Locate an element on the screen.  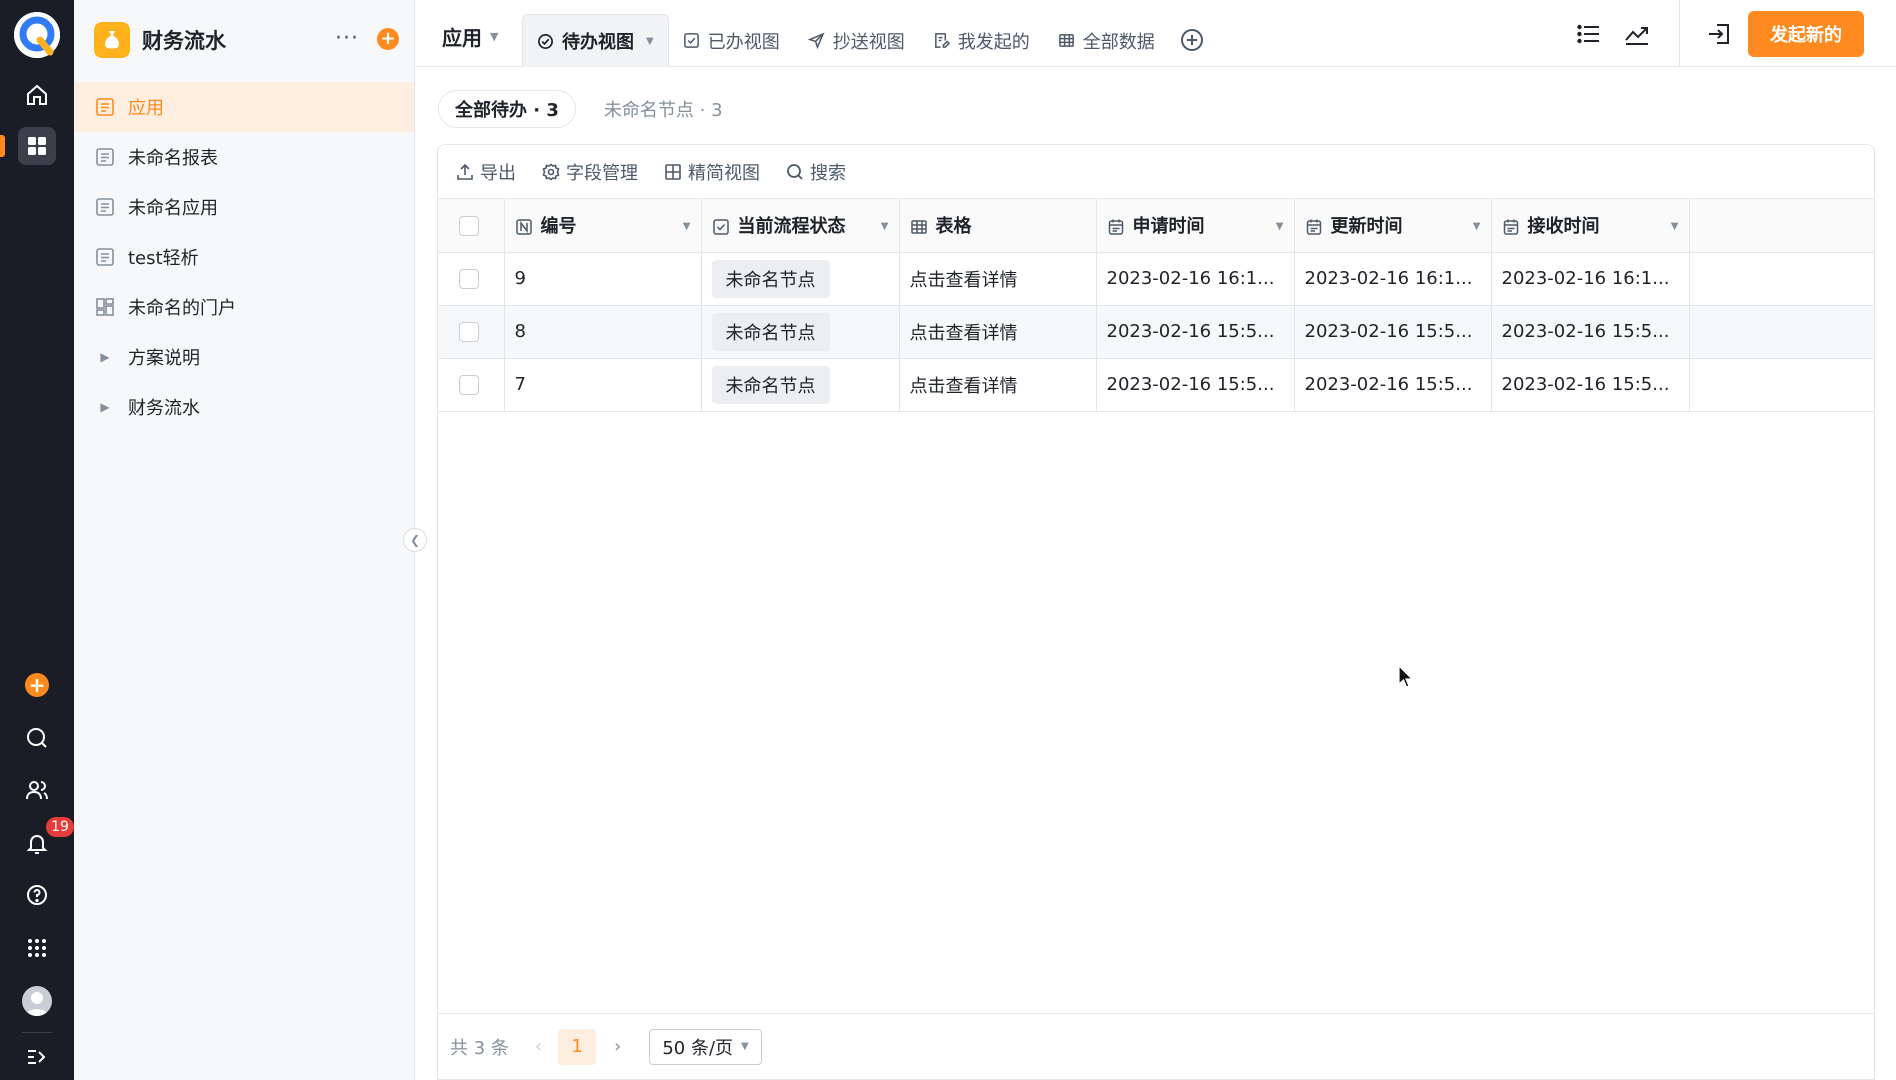
pagination: 共 3 条 ‹ 1 › 50 条/页 ▼ is located at coordinates (1156, 1046).